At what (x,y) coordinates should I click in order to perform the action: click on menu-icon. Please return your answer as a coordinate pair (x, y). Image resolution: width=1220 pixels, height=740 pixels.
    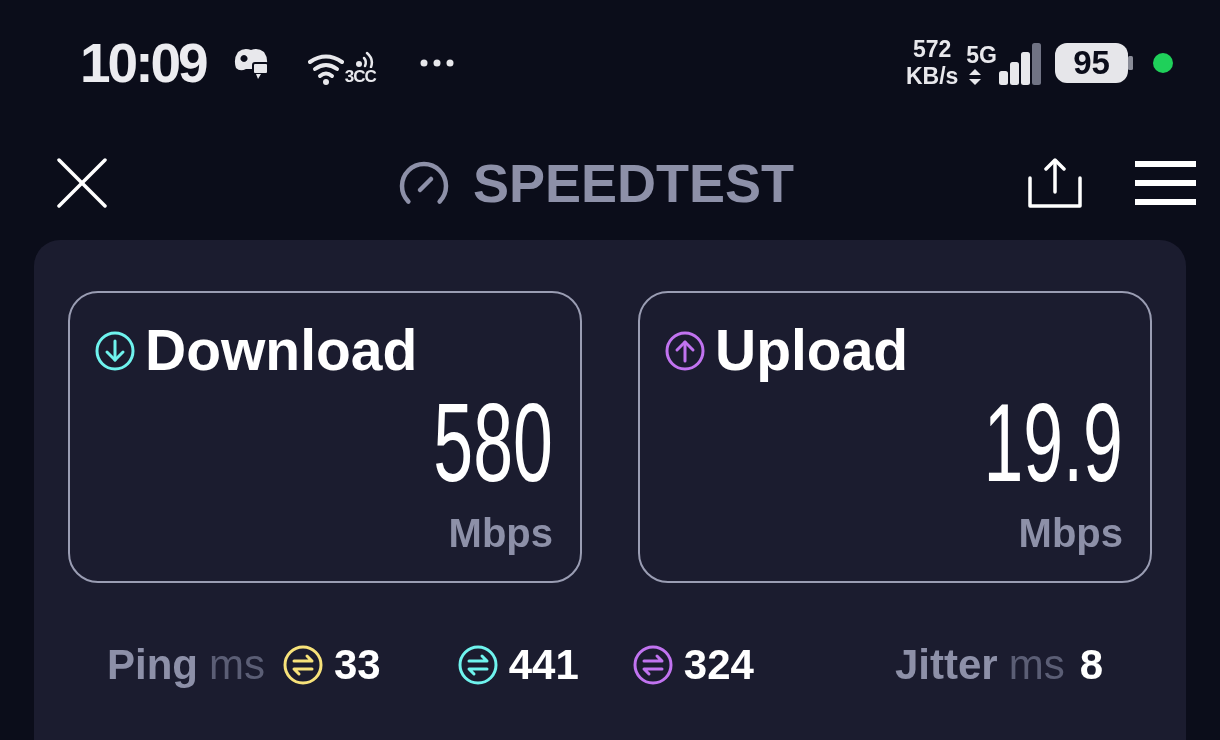
    Looking at the image, I should click on (1165, 183).